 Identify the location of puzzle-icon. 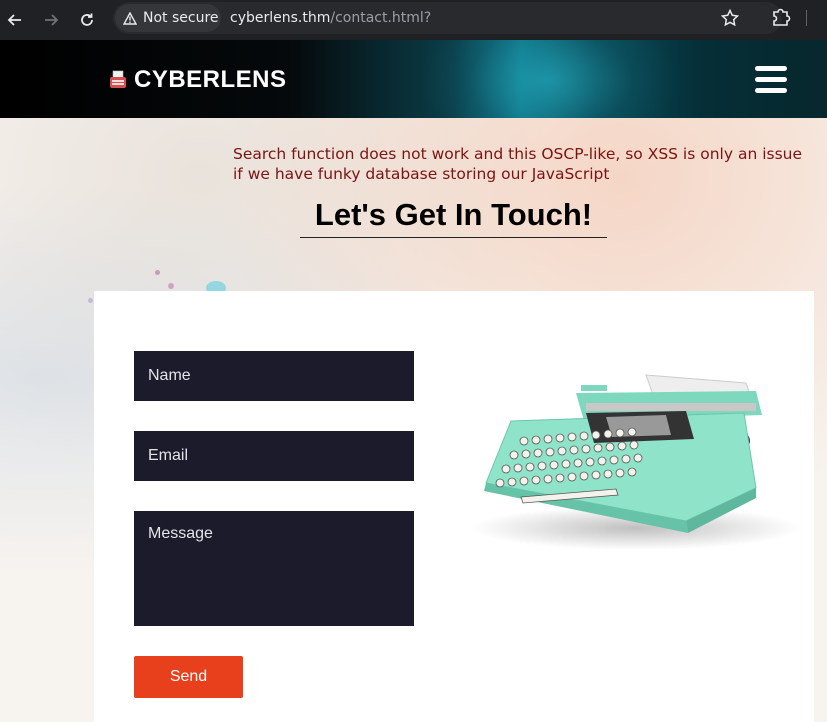
(782, 17).